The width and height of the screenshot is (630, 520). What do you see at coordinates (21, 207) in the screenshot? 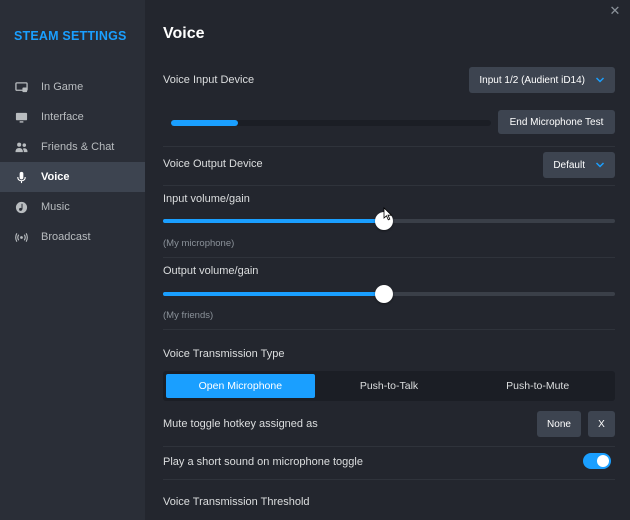
I see `music-icon` at bounding box center [21, 207].